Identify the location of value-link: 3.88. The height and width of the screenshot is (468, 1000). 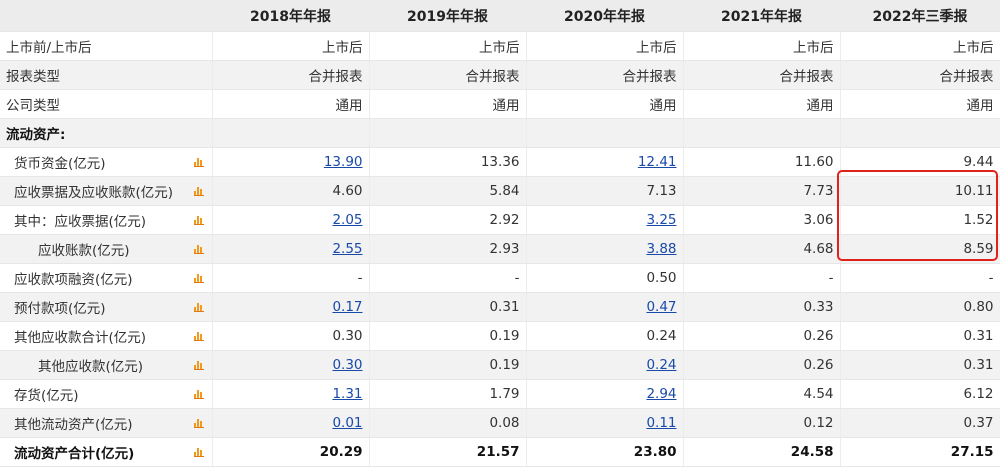
(661, 249).